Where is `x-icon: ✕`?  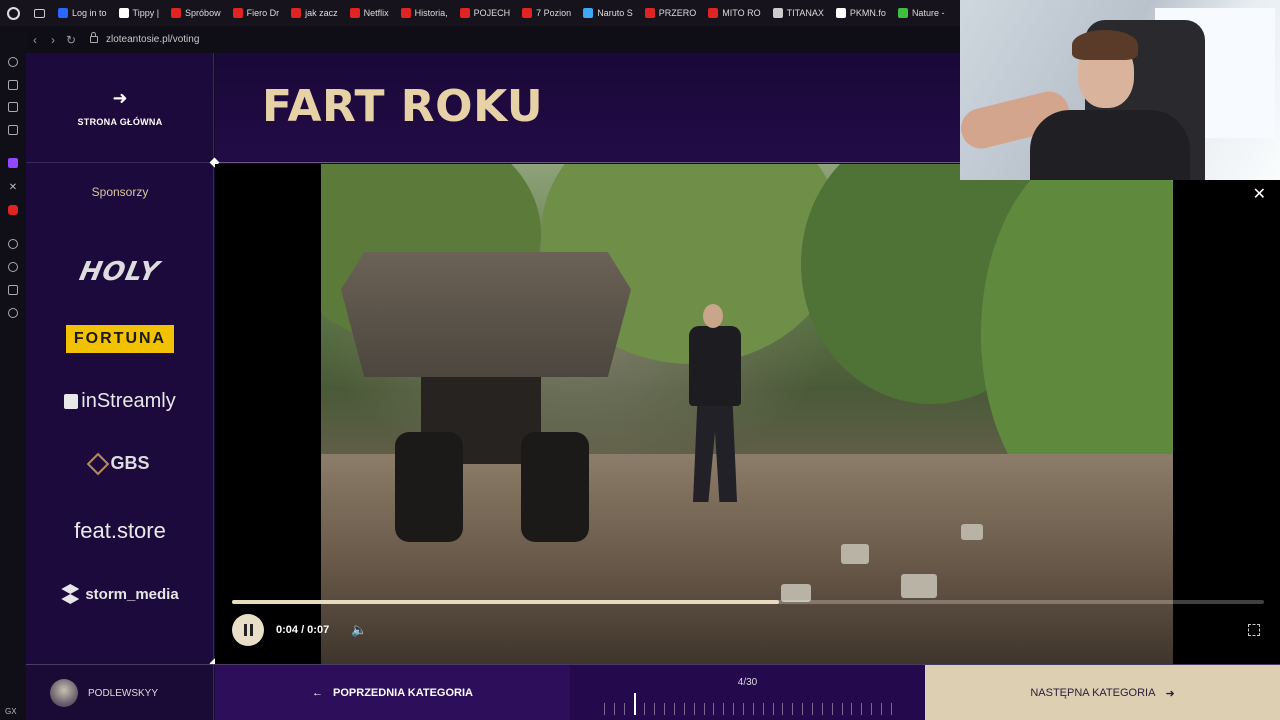 x-icon: ✕ is located at coordinates (13, 187).